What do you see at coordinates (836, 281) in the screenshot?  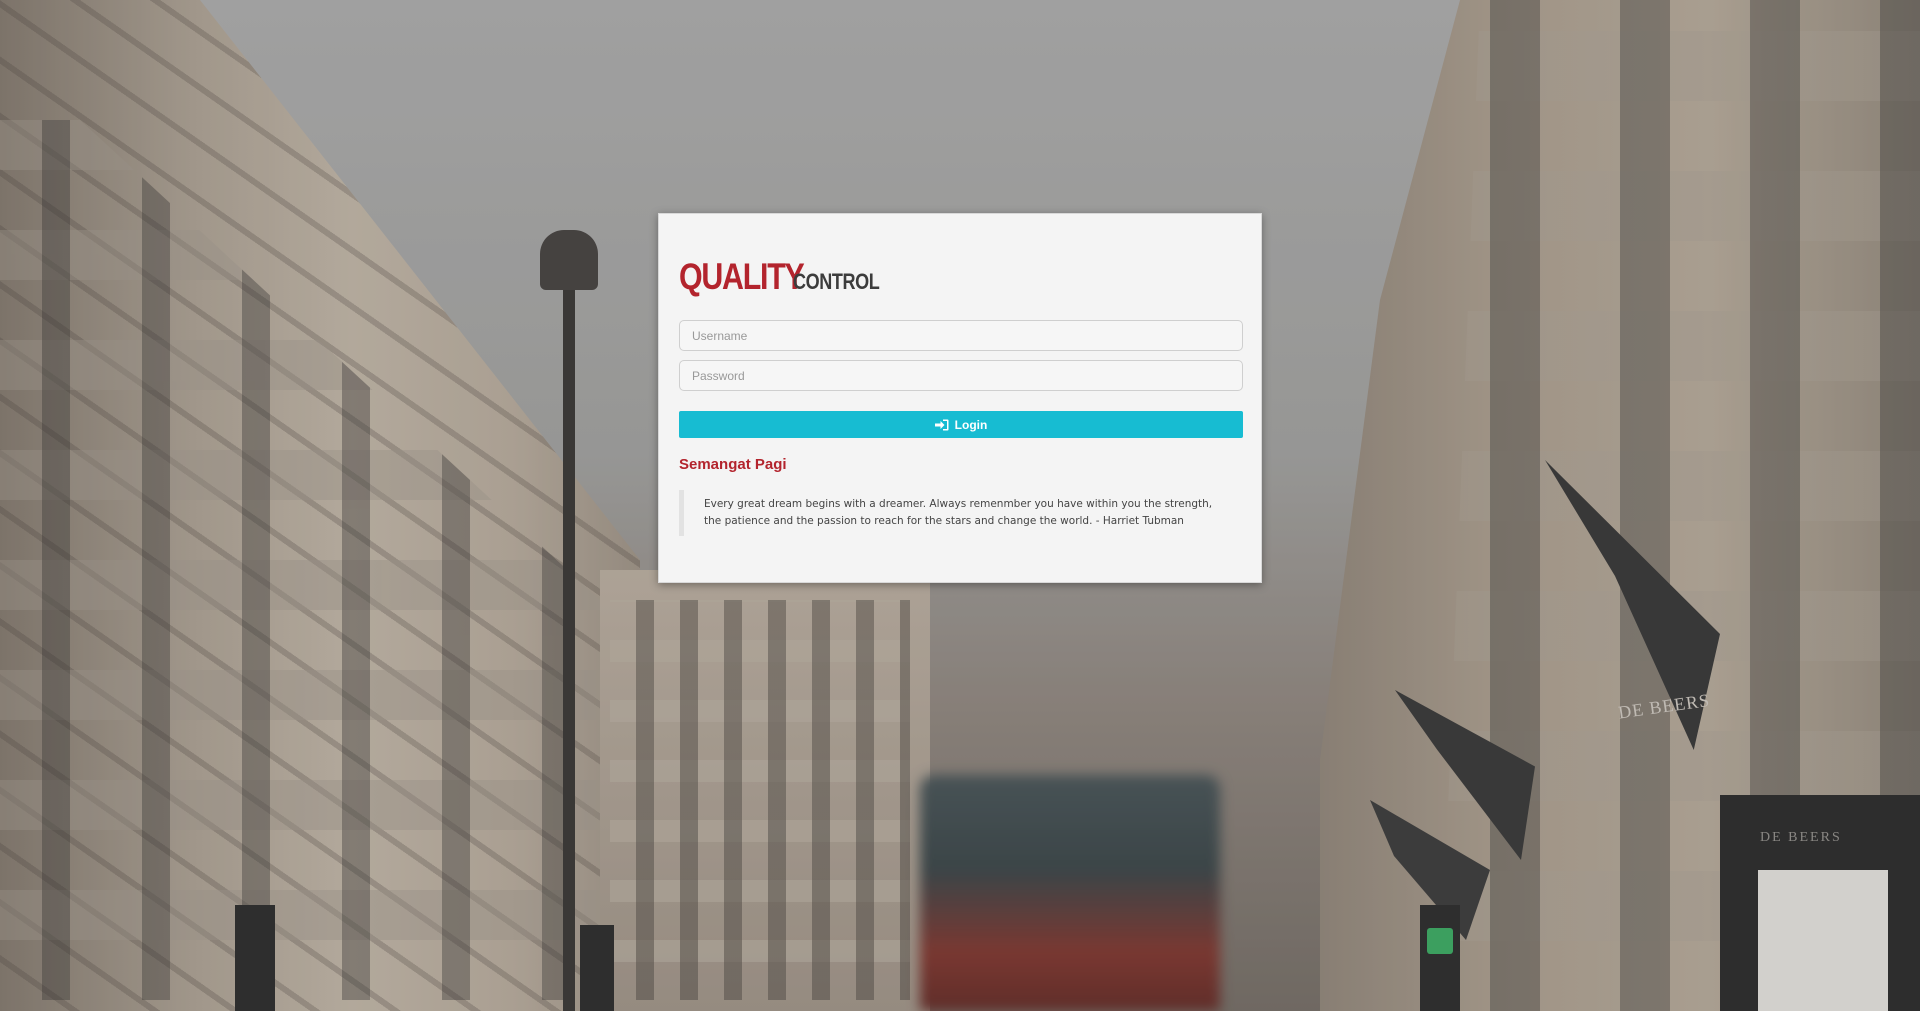 I see `logo-control-text: CONTROL` at bounding box center [836, 281].